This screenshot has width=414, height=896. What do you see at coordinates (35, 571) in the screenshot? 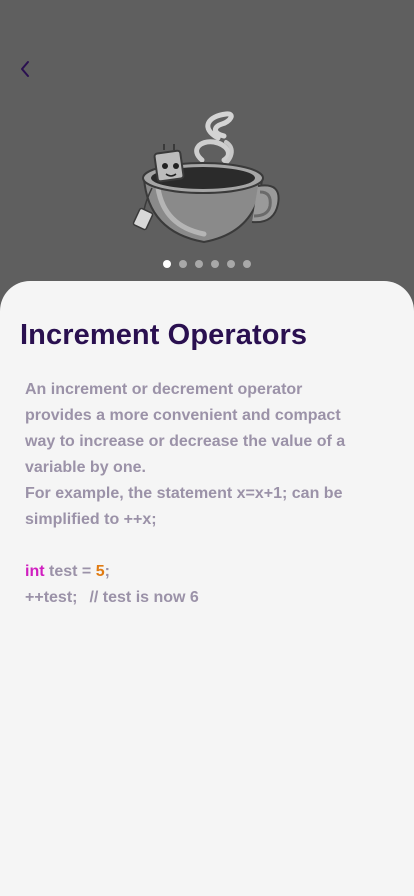
I see `code-keyword: int` at bounding box center [35, 571].